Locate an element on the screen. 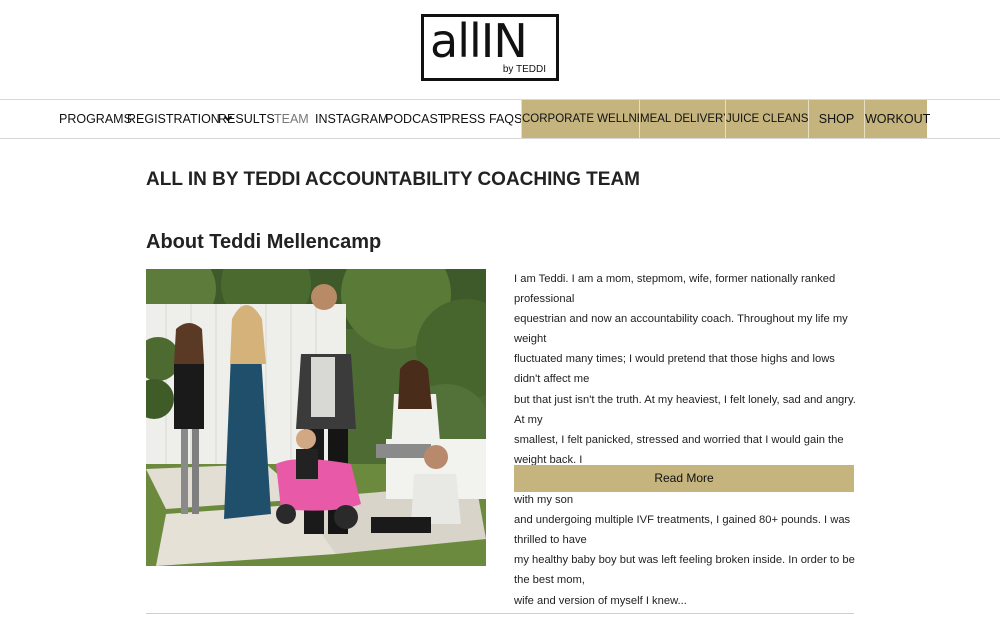 This screenshot has width=1000, height=625. nav-corporate-wellness: CORPORATE WELLNESS is located at coordinates (590, 119).